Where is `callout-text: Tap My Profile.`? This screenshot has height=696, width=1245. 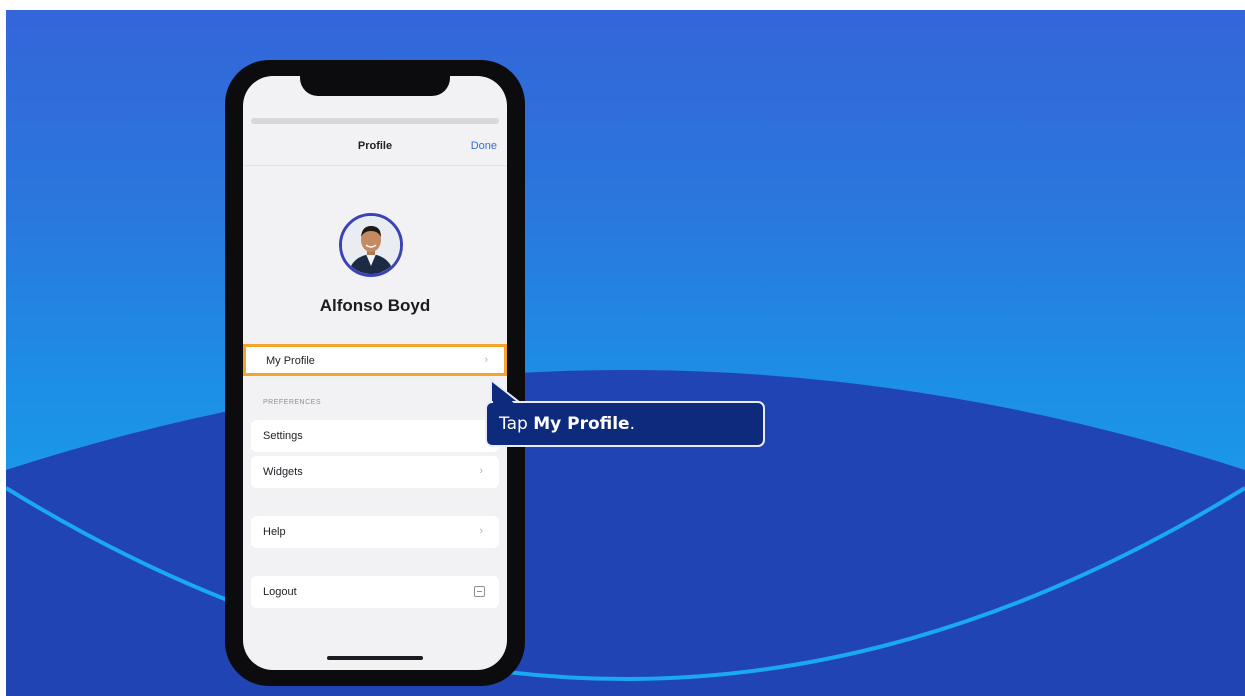
callout-text: Tap My Profile. is located at coordinates (567, 424).